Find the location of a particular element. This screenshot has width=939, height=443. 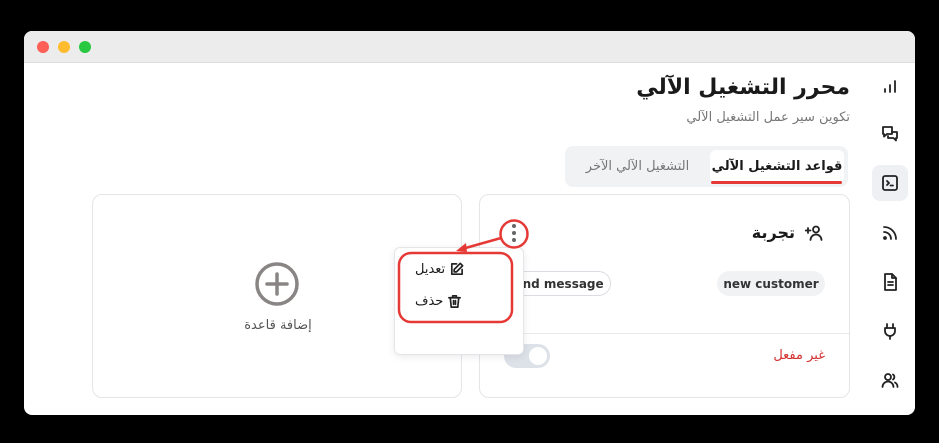

card-divider is located at coordinates (664, 333).